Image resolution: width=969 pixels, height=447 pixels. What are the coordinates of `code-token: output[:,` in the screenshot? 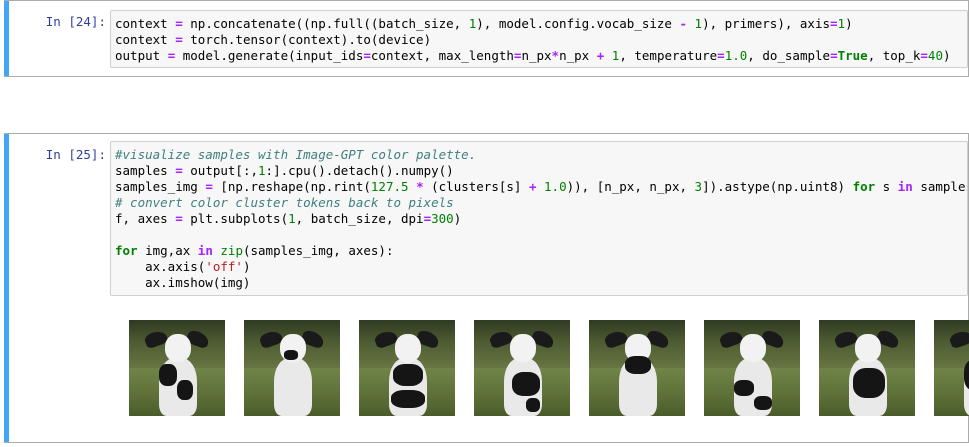 It's located at (220, 170).